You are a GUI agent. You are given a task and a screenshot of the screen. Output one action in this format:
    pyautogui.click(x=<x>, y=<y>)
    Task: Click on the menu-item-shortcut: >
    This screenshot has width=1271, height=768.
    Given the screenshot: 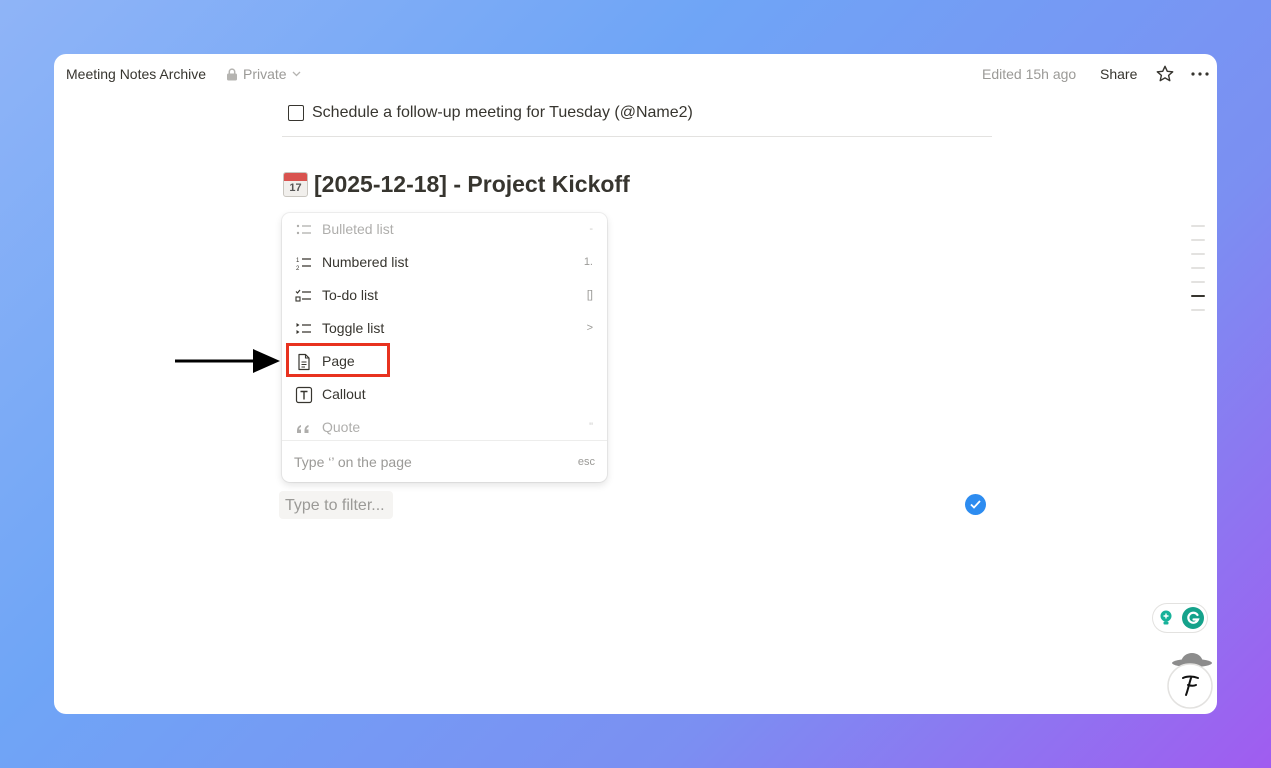 What is the action you would take?
    pyautogui.click(x=589, y=328)
    